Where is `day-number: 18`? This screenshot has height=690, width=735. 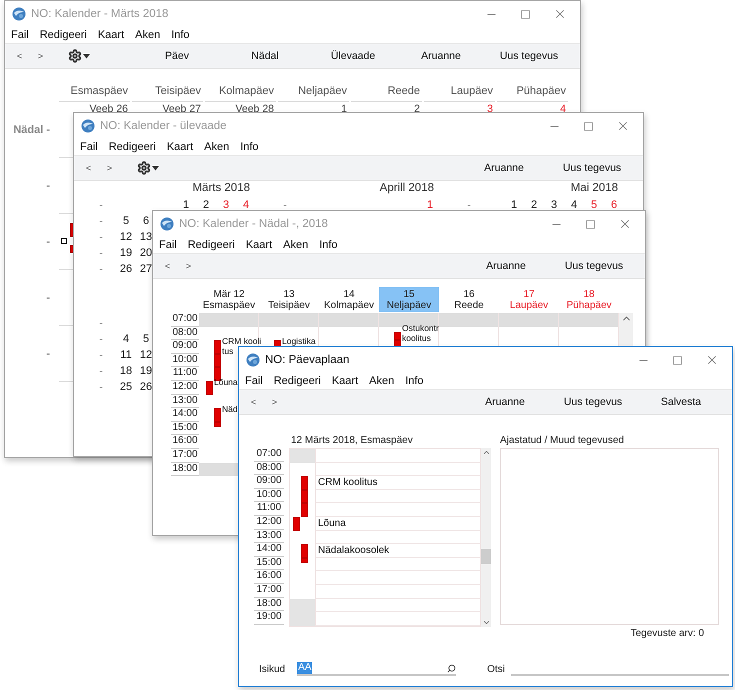 day-number: 18 is located at coordinates (126, 371).